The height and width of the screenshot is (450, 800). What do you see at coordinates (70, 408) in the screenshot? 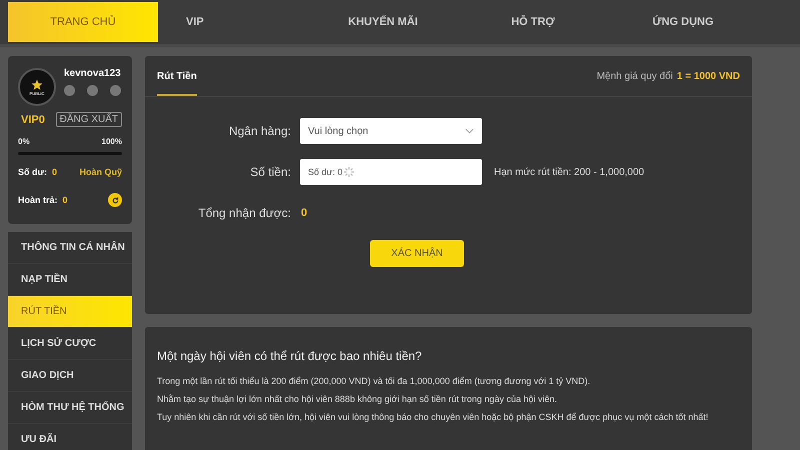
I see `menu-item: HÒM THƯ HỆ THỐNG` at bounding box center [70, 408].